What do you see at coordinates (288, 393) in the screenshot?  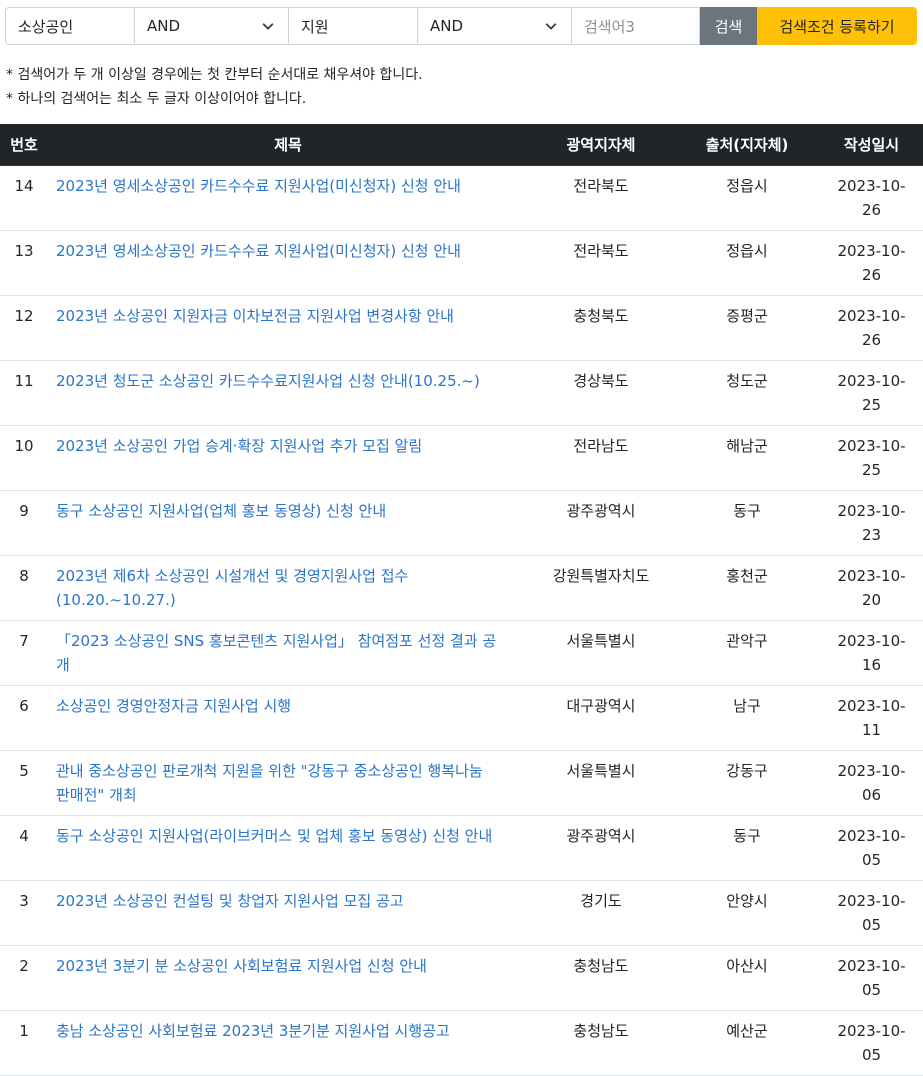 I see `post-title-link: 2023년 청도군 소상공인 카드수수료지원사업 신청 안내(10.25.~)` at bounding box center [288, 393].